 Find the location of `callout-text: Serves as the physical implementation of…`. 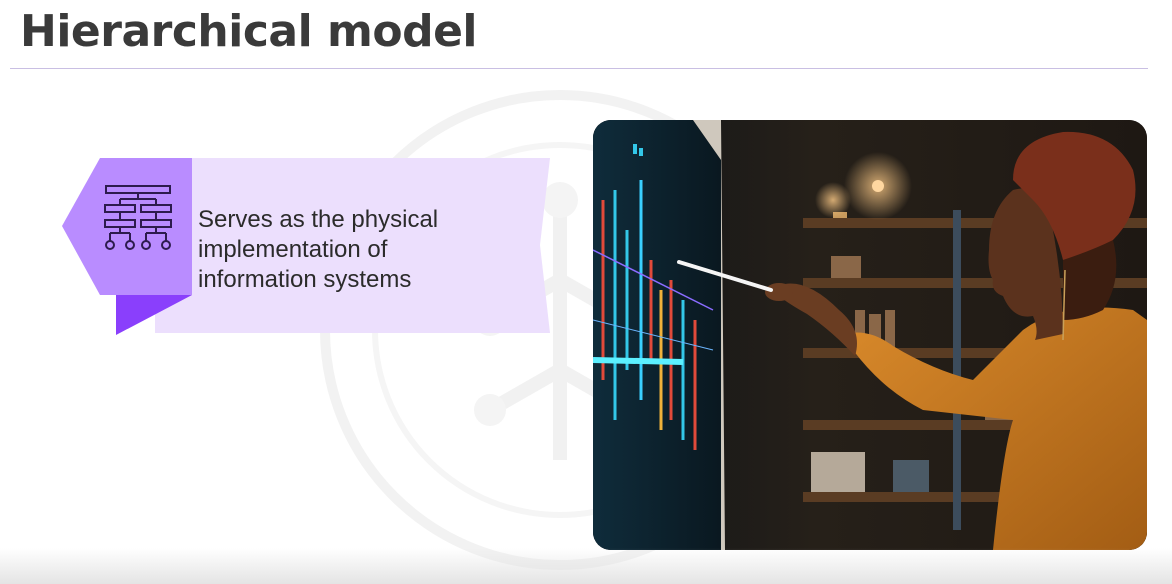

callout-text: Serves as the physical implementation of… is located at coordinates (368, 250).